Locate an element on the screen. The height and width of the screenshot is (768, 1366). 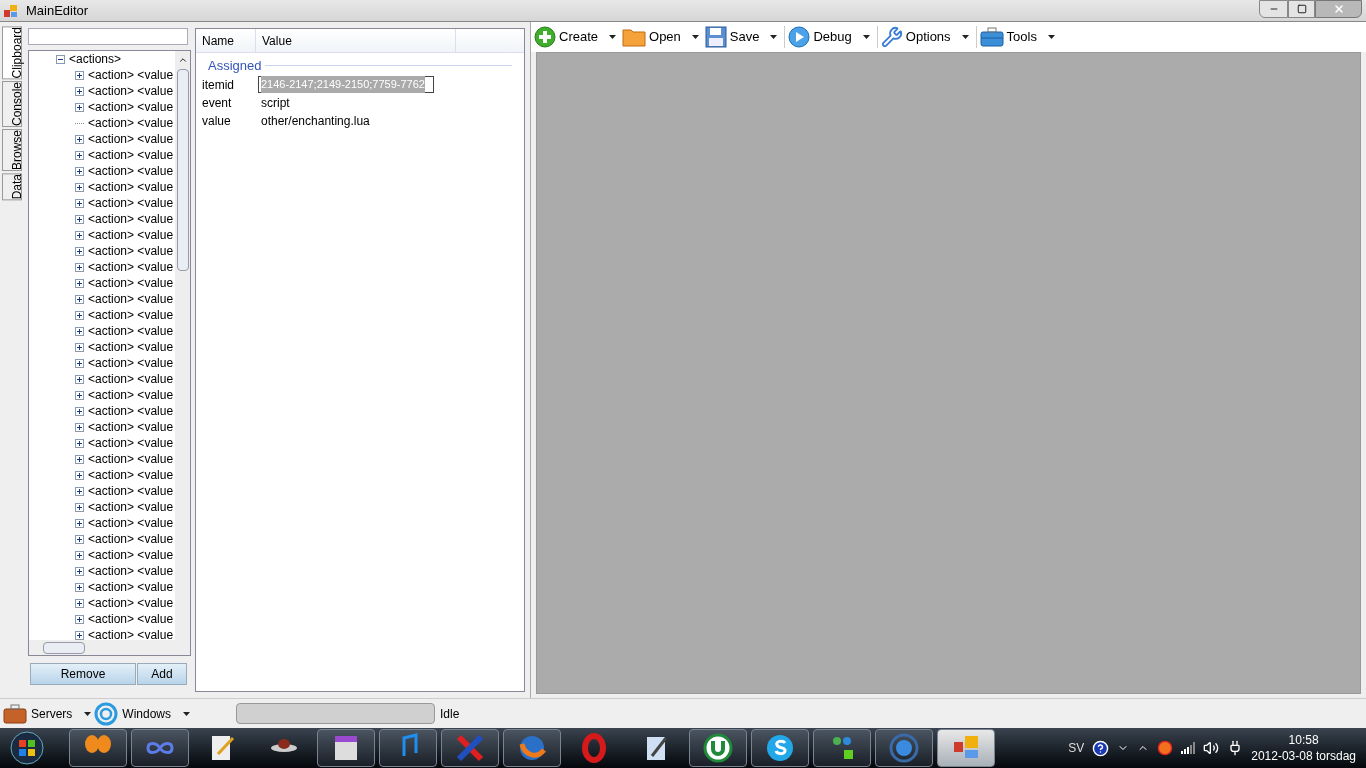
toolbar-button: Options is located at coordinates (924, 37).